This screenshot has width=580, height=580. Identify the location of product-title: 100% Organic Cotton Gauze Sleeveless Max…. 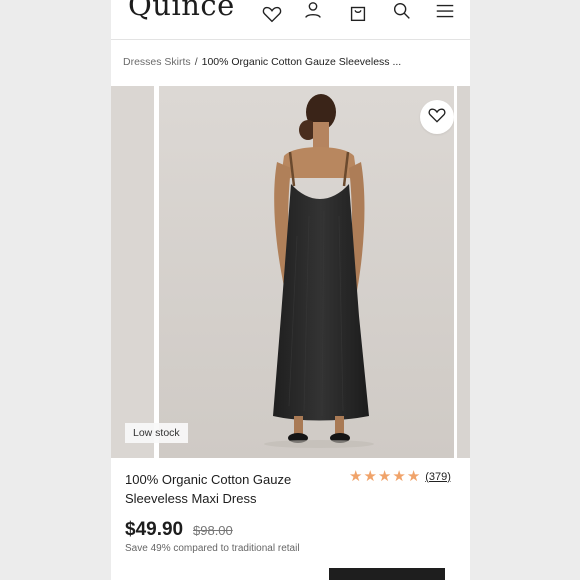
(208, 489).